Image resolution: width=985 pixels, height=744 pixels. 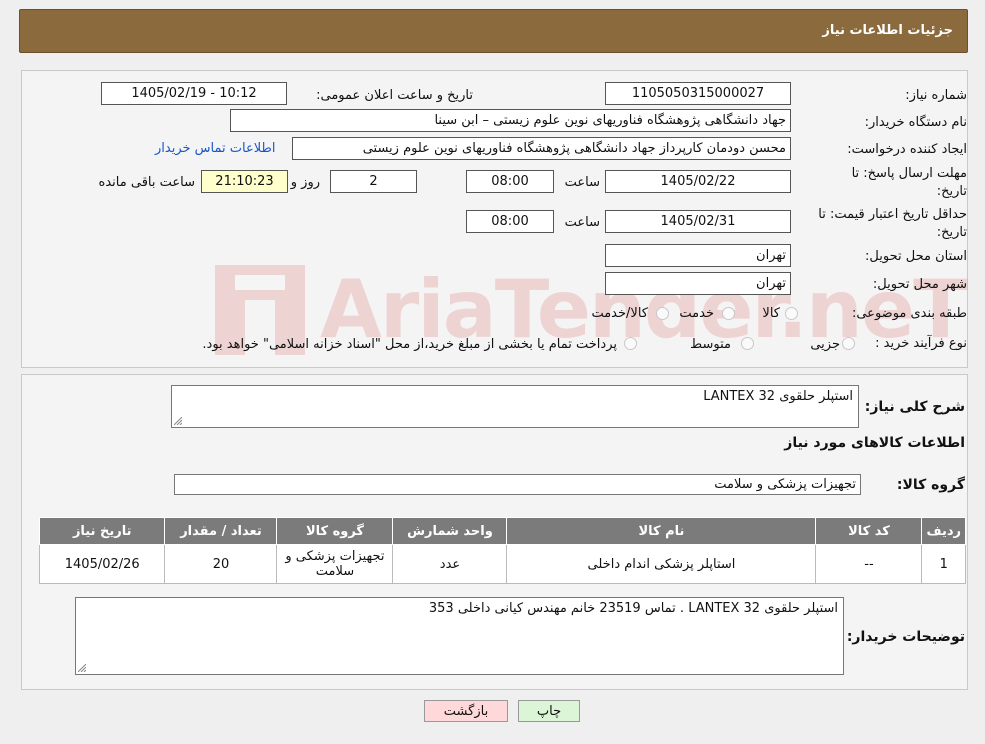 What do you see at coordinates (493, 31) in the screenshot?
I see `page-header: جزئیات اطلاعات نیاز` at bounding box center [493, 31].